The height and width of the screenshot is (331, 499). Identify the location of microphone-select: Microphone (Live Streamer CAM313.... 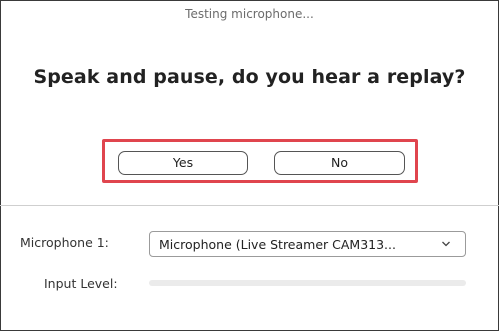
(307, 244).